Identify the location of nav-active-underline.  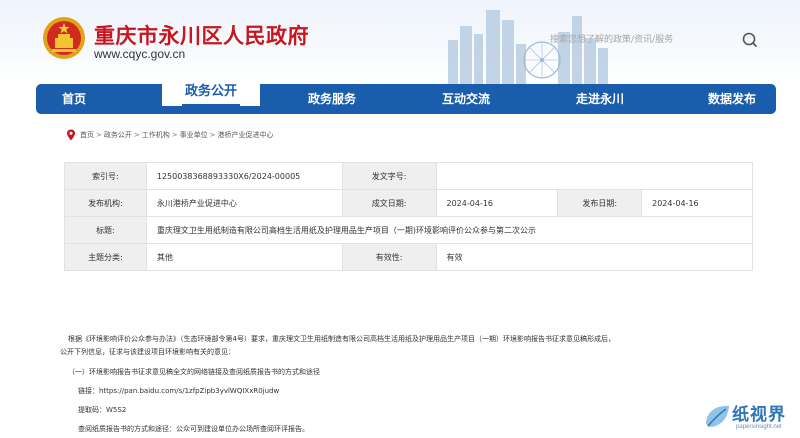
(211, 105).